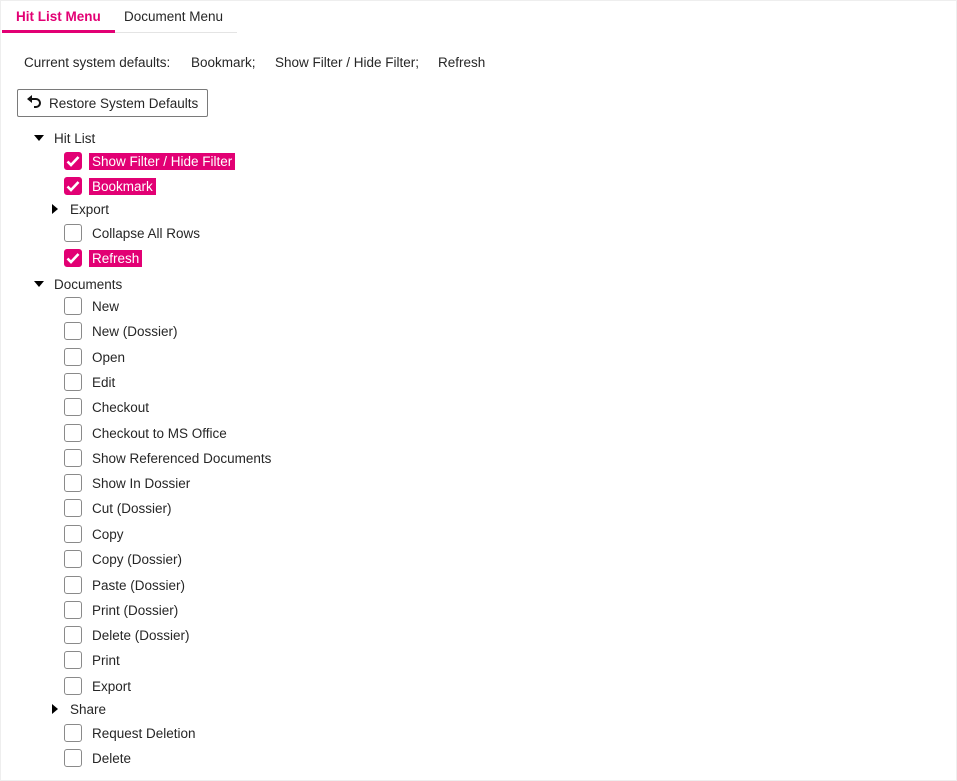 Image resolution: width=957 pixels, height=781 pixels. Describe the element at coordinates (91, 382) in the screenshot. I see `option-edit: Edit` at that location.